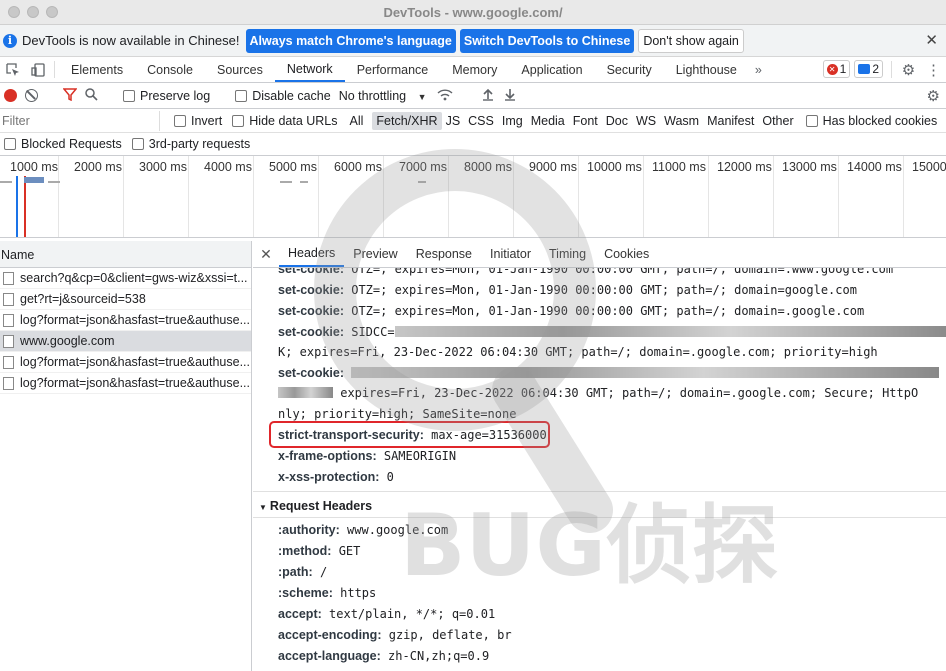 This screenshot has height=671, width=946. Describe the element at coordinates (166, 96) in the screenshot. I see `preserve-log-checkbox: Preserve log` at that location.